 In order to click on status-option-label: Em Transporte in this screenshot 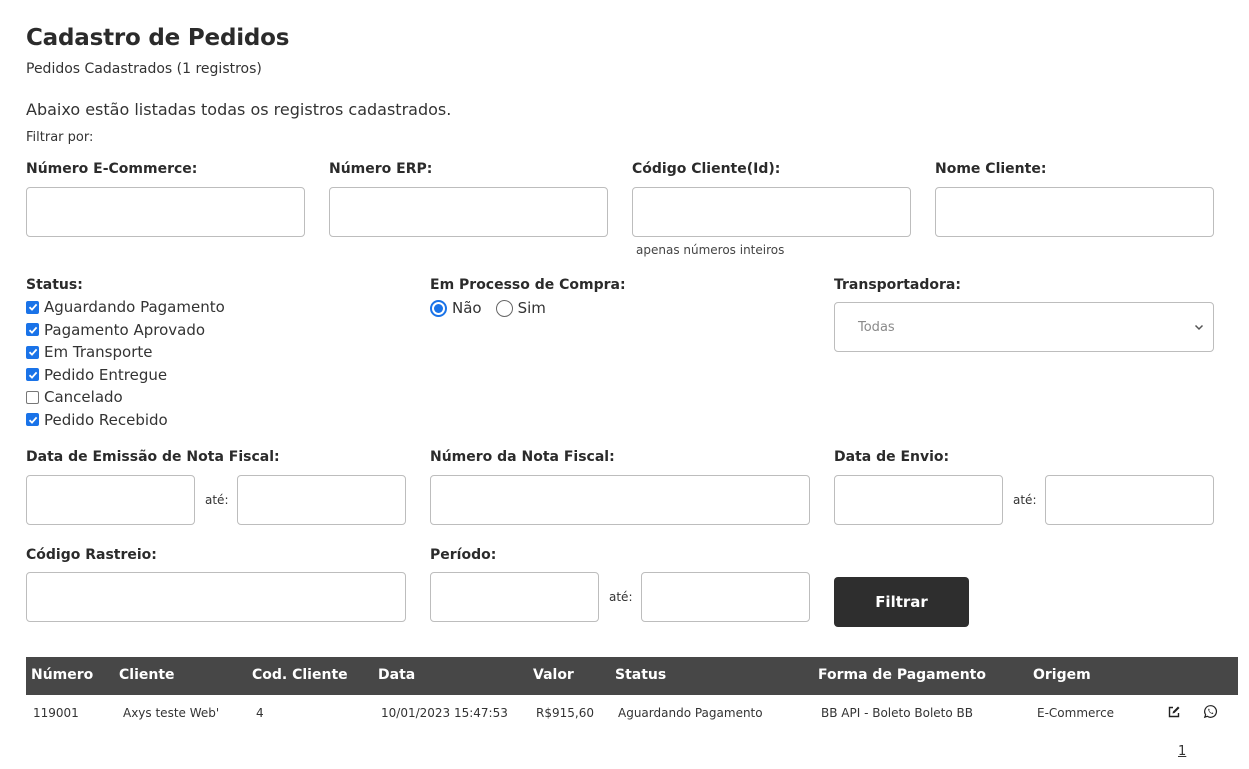, I will do `click(98, 352)`.